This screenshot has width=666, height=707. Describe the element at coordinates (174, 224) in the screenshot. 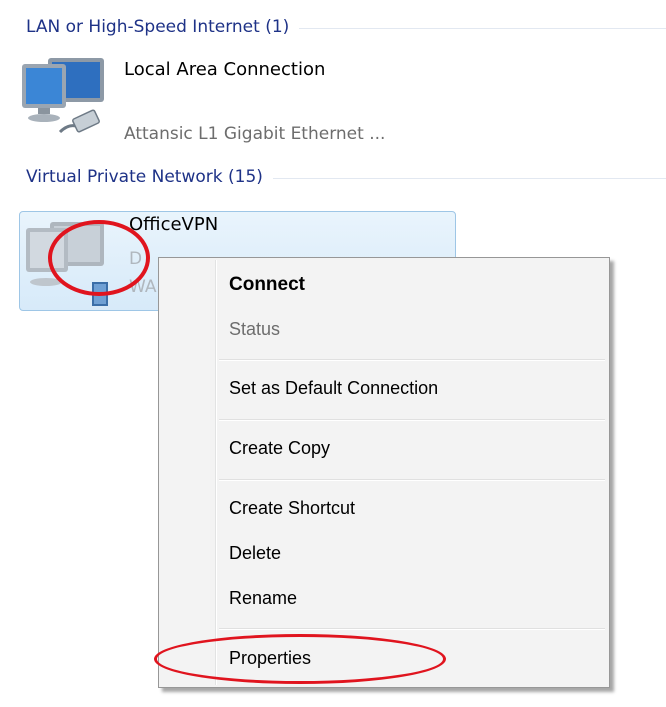

I see `connection-name: OfficeVPN` at that location.